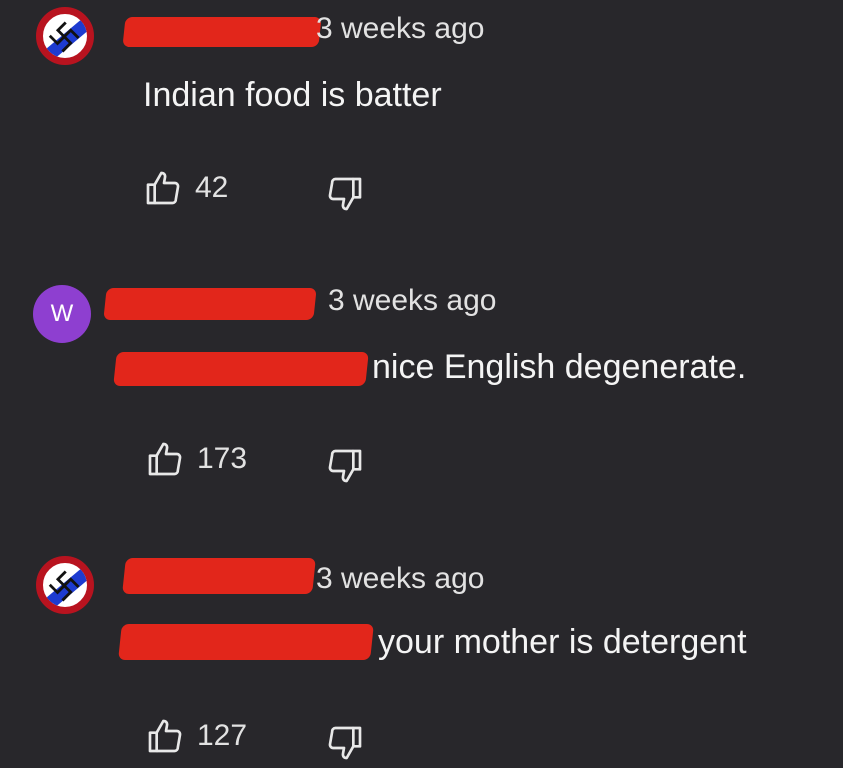  I want to click on like-count: 173, so click(222, 458).